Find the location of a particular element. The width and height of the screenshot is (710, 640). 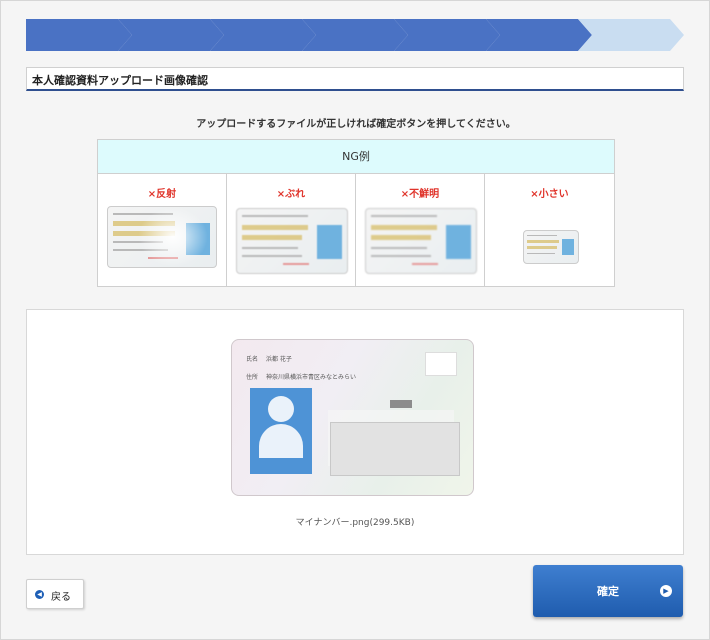

back-button: ◀ 戻る is located at coordinates (55, 594).